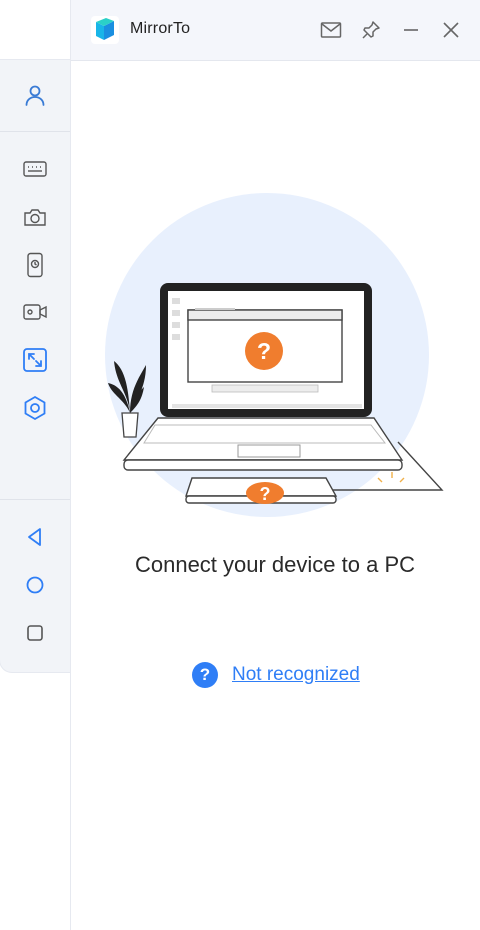 The width and height of the screenshot is (480, 930). What do you see at coordinates (451, 30) in the screenshot?
I see `close-icon` at bounding box center [451, 30].